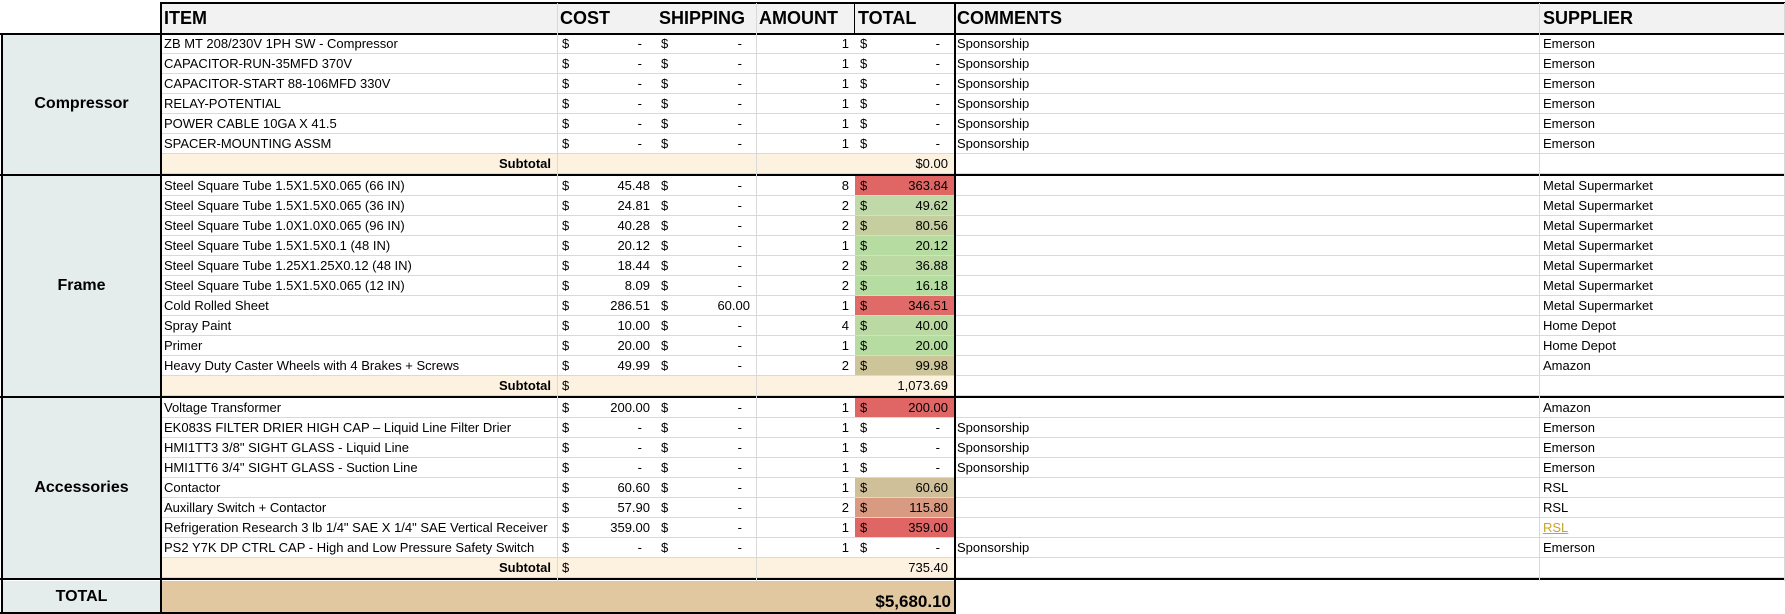  I want to click on item-cell: CAPACITOR-RUN-35MFD 370V, so click(359, 64).